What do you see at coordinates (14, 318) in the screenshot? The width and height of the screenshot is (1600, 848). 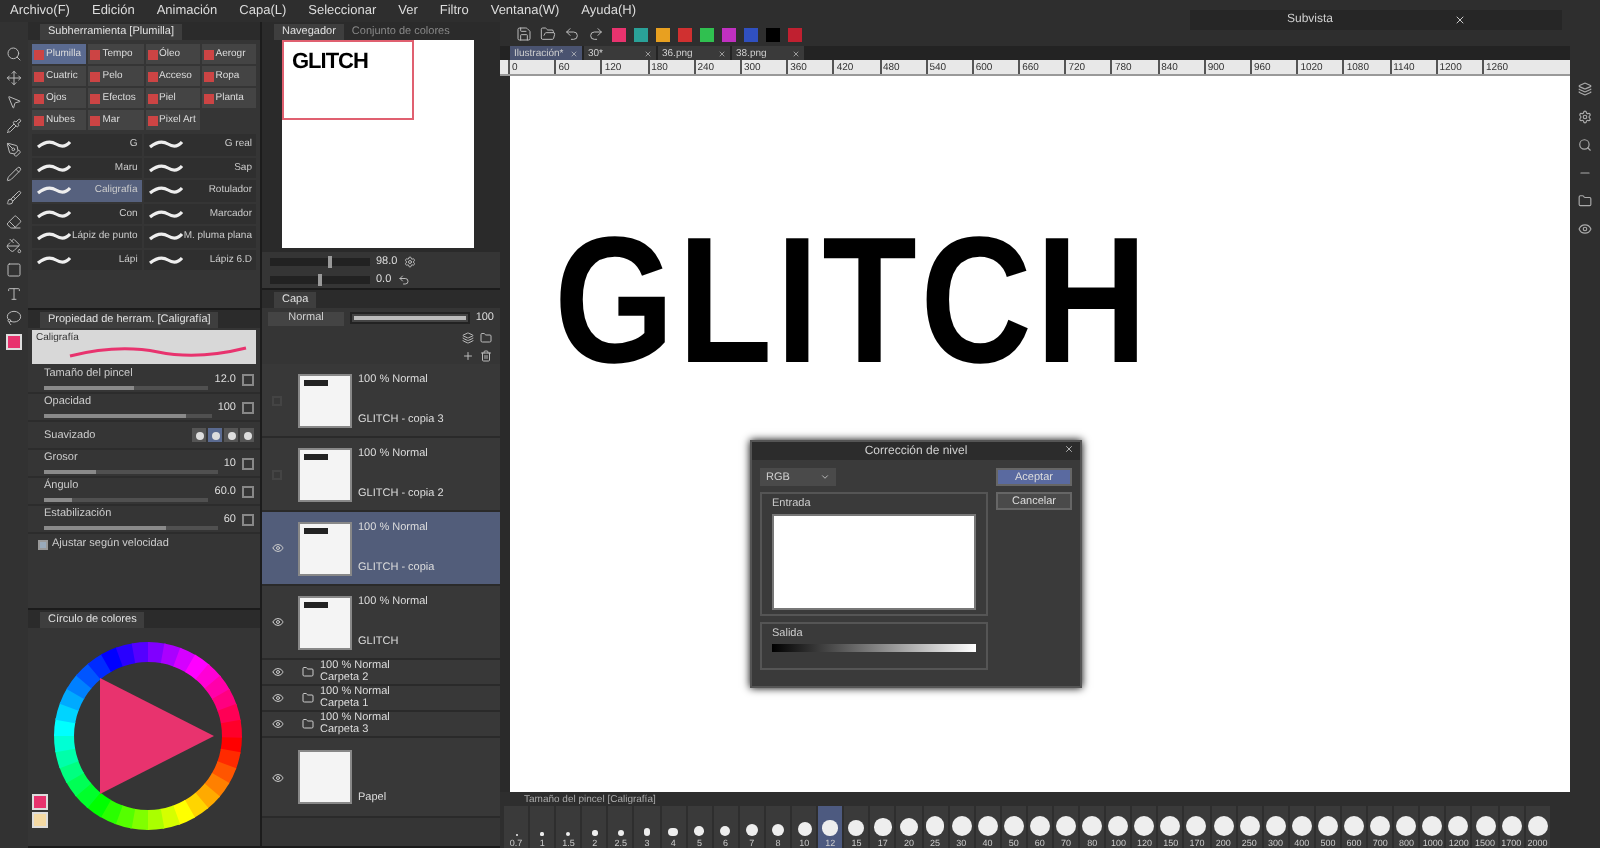 I see `lasso-icon` at bounding box center [14, 318].